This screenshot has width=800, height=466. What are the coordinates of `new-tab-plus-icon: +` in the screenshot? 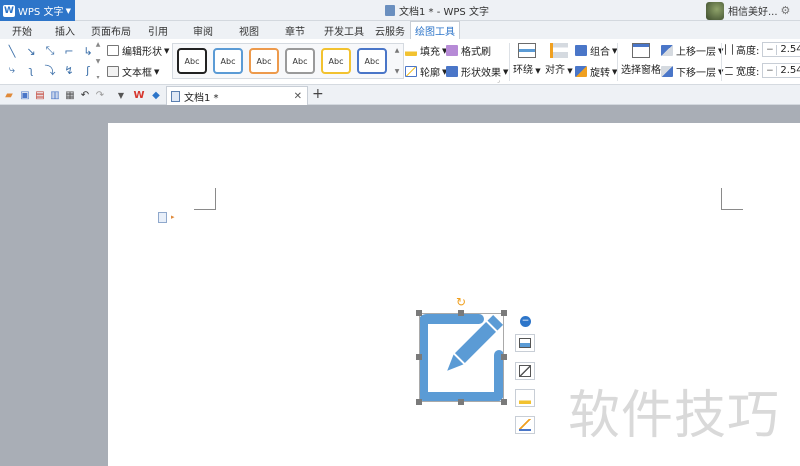 It's located at (318, 94).